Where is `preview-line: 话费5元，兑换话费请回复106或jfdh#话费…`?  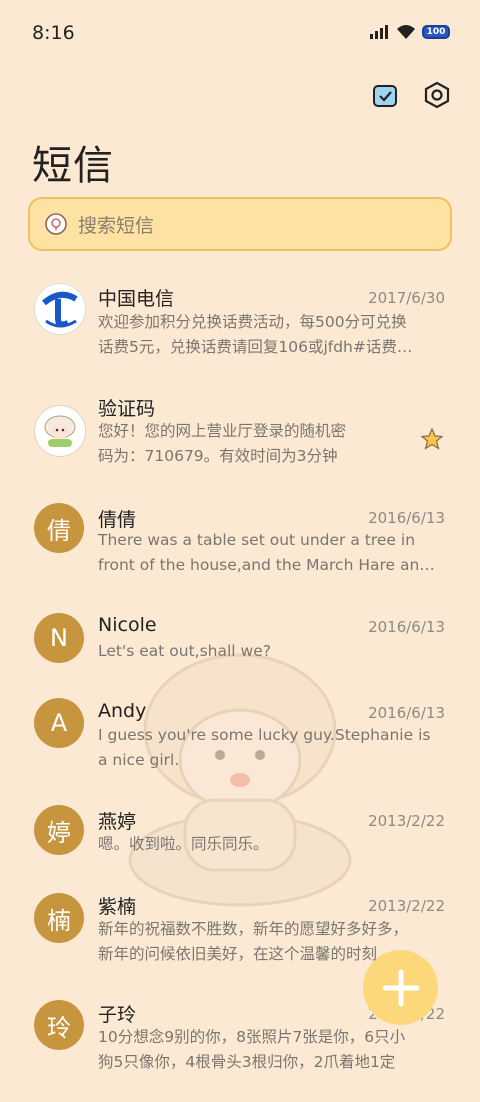 preview-line: 话费5元，兑换话费请回复106或jfdh#话费… is located at coordinates (255, 347).